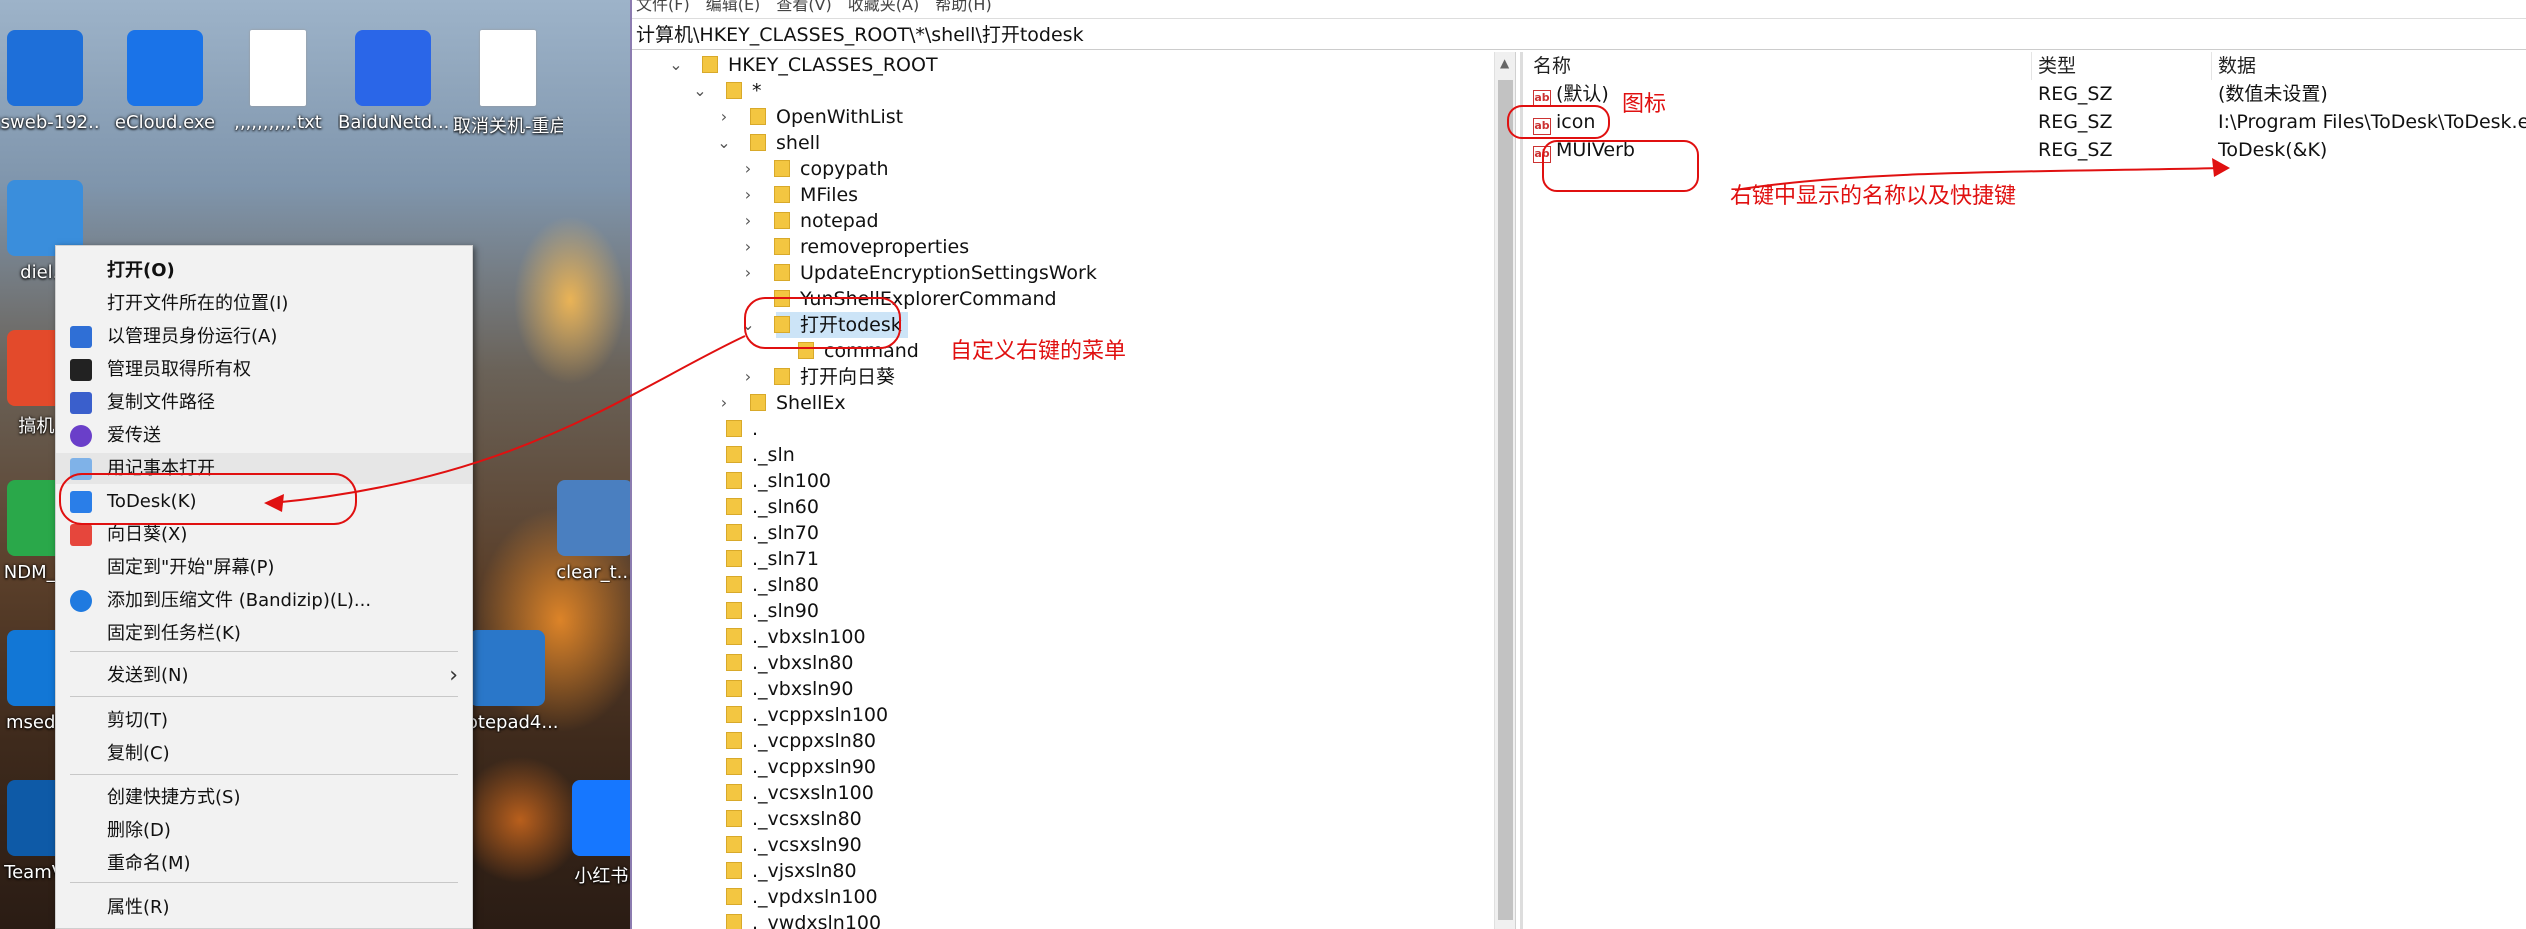 This screenshot has width=2526, height=929. I want to click on tree-node: ., so click(742, 429).